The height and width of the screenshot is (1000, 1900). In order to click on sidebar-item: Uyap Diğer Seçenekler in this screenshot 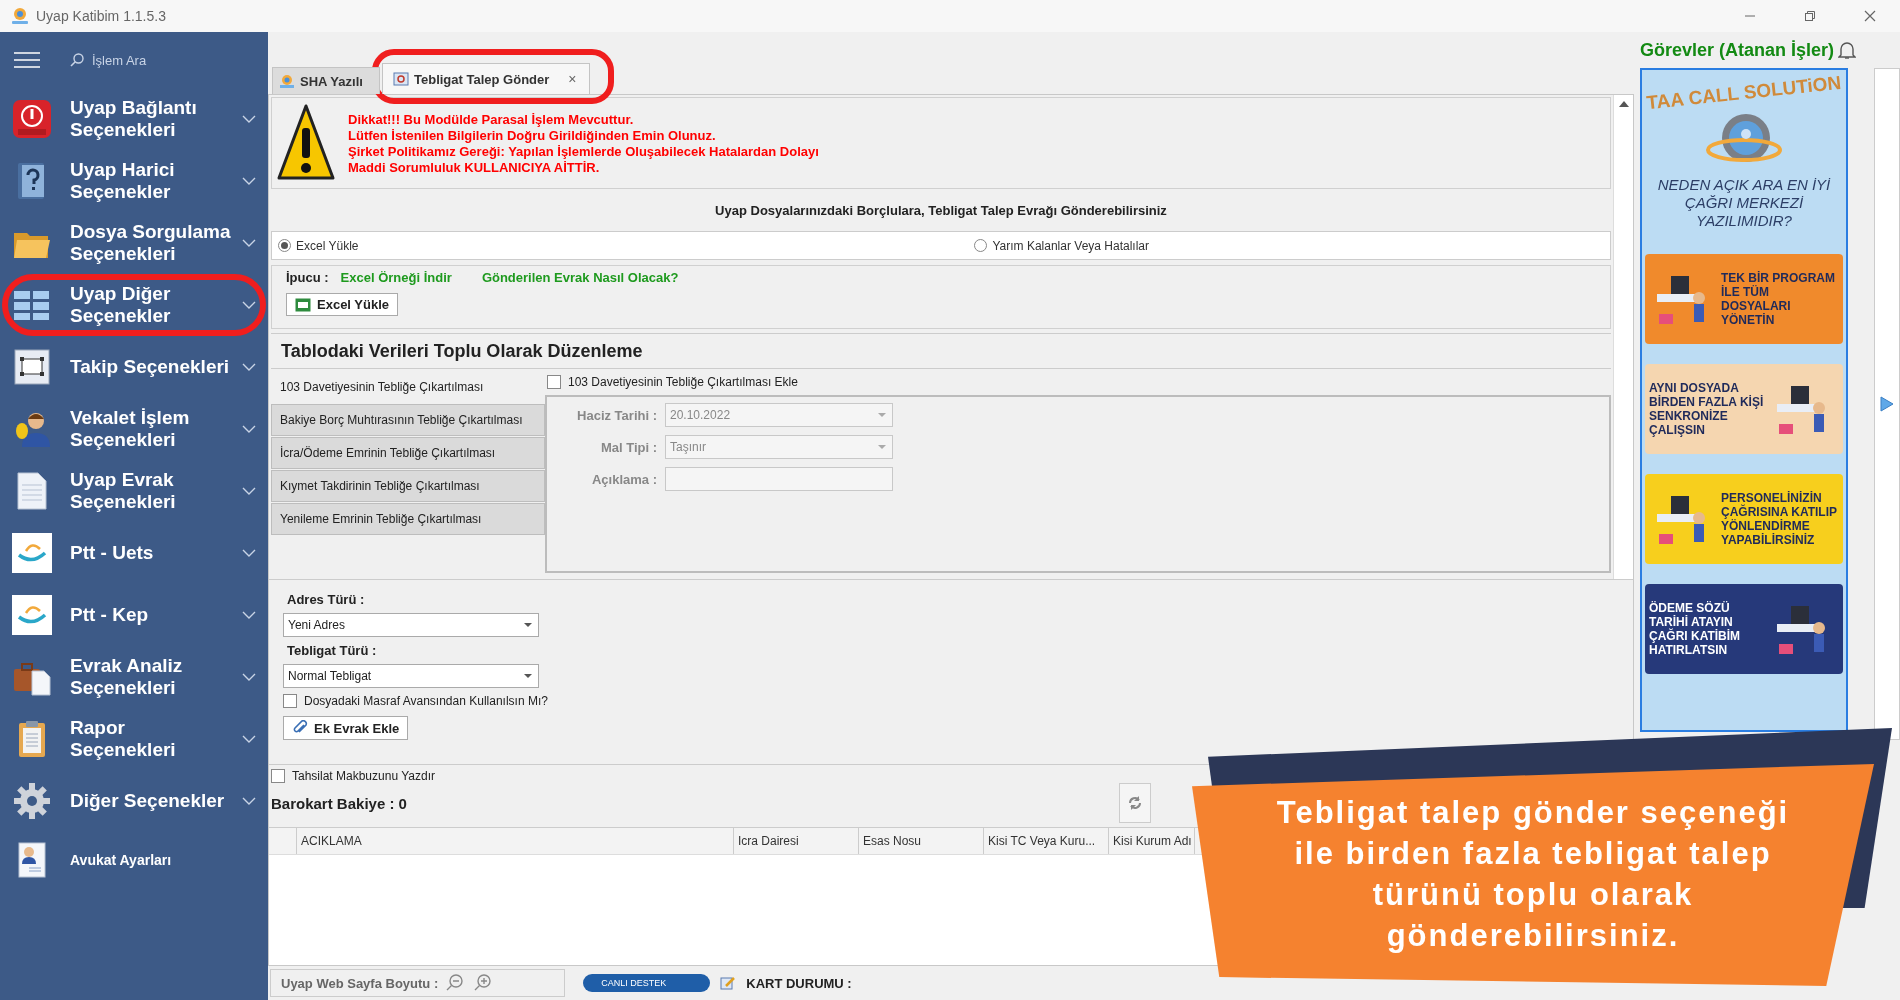, I will do `click(134, 305)`.